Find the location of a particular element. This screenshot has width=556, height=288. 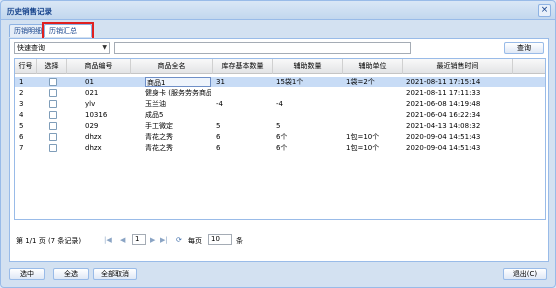

last-sale-time: 2021-08-11 17:15:14 is located at coordinates (443, 82).